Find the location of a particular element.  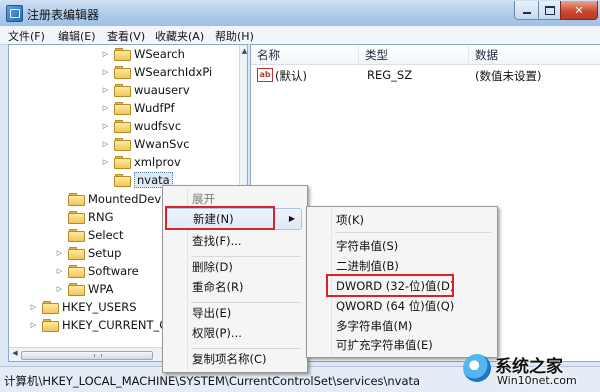

submenu-item-binary-value: 二进制值(B) is located at coordinates (401, 266).